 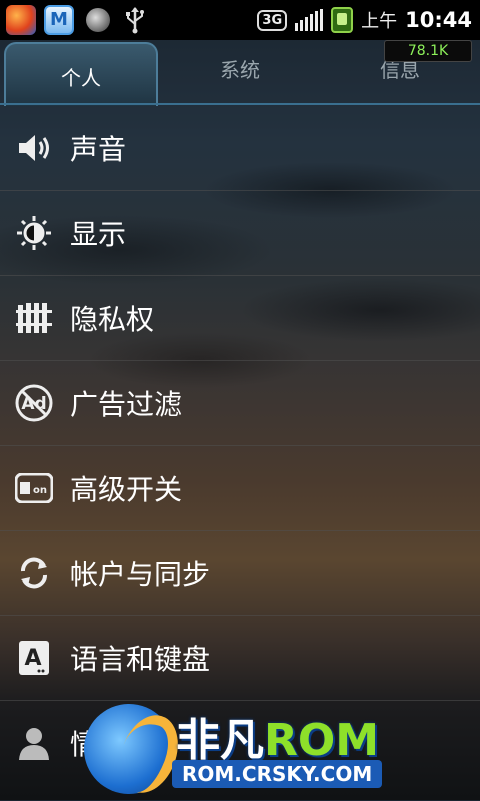 I want to click on svg-text: A, so click(x=32, y=658).